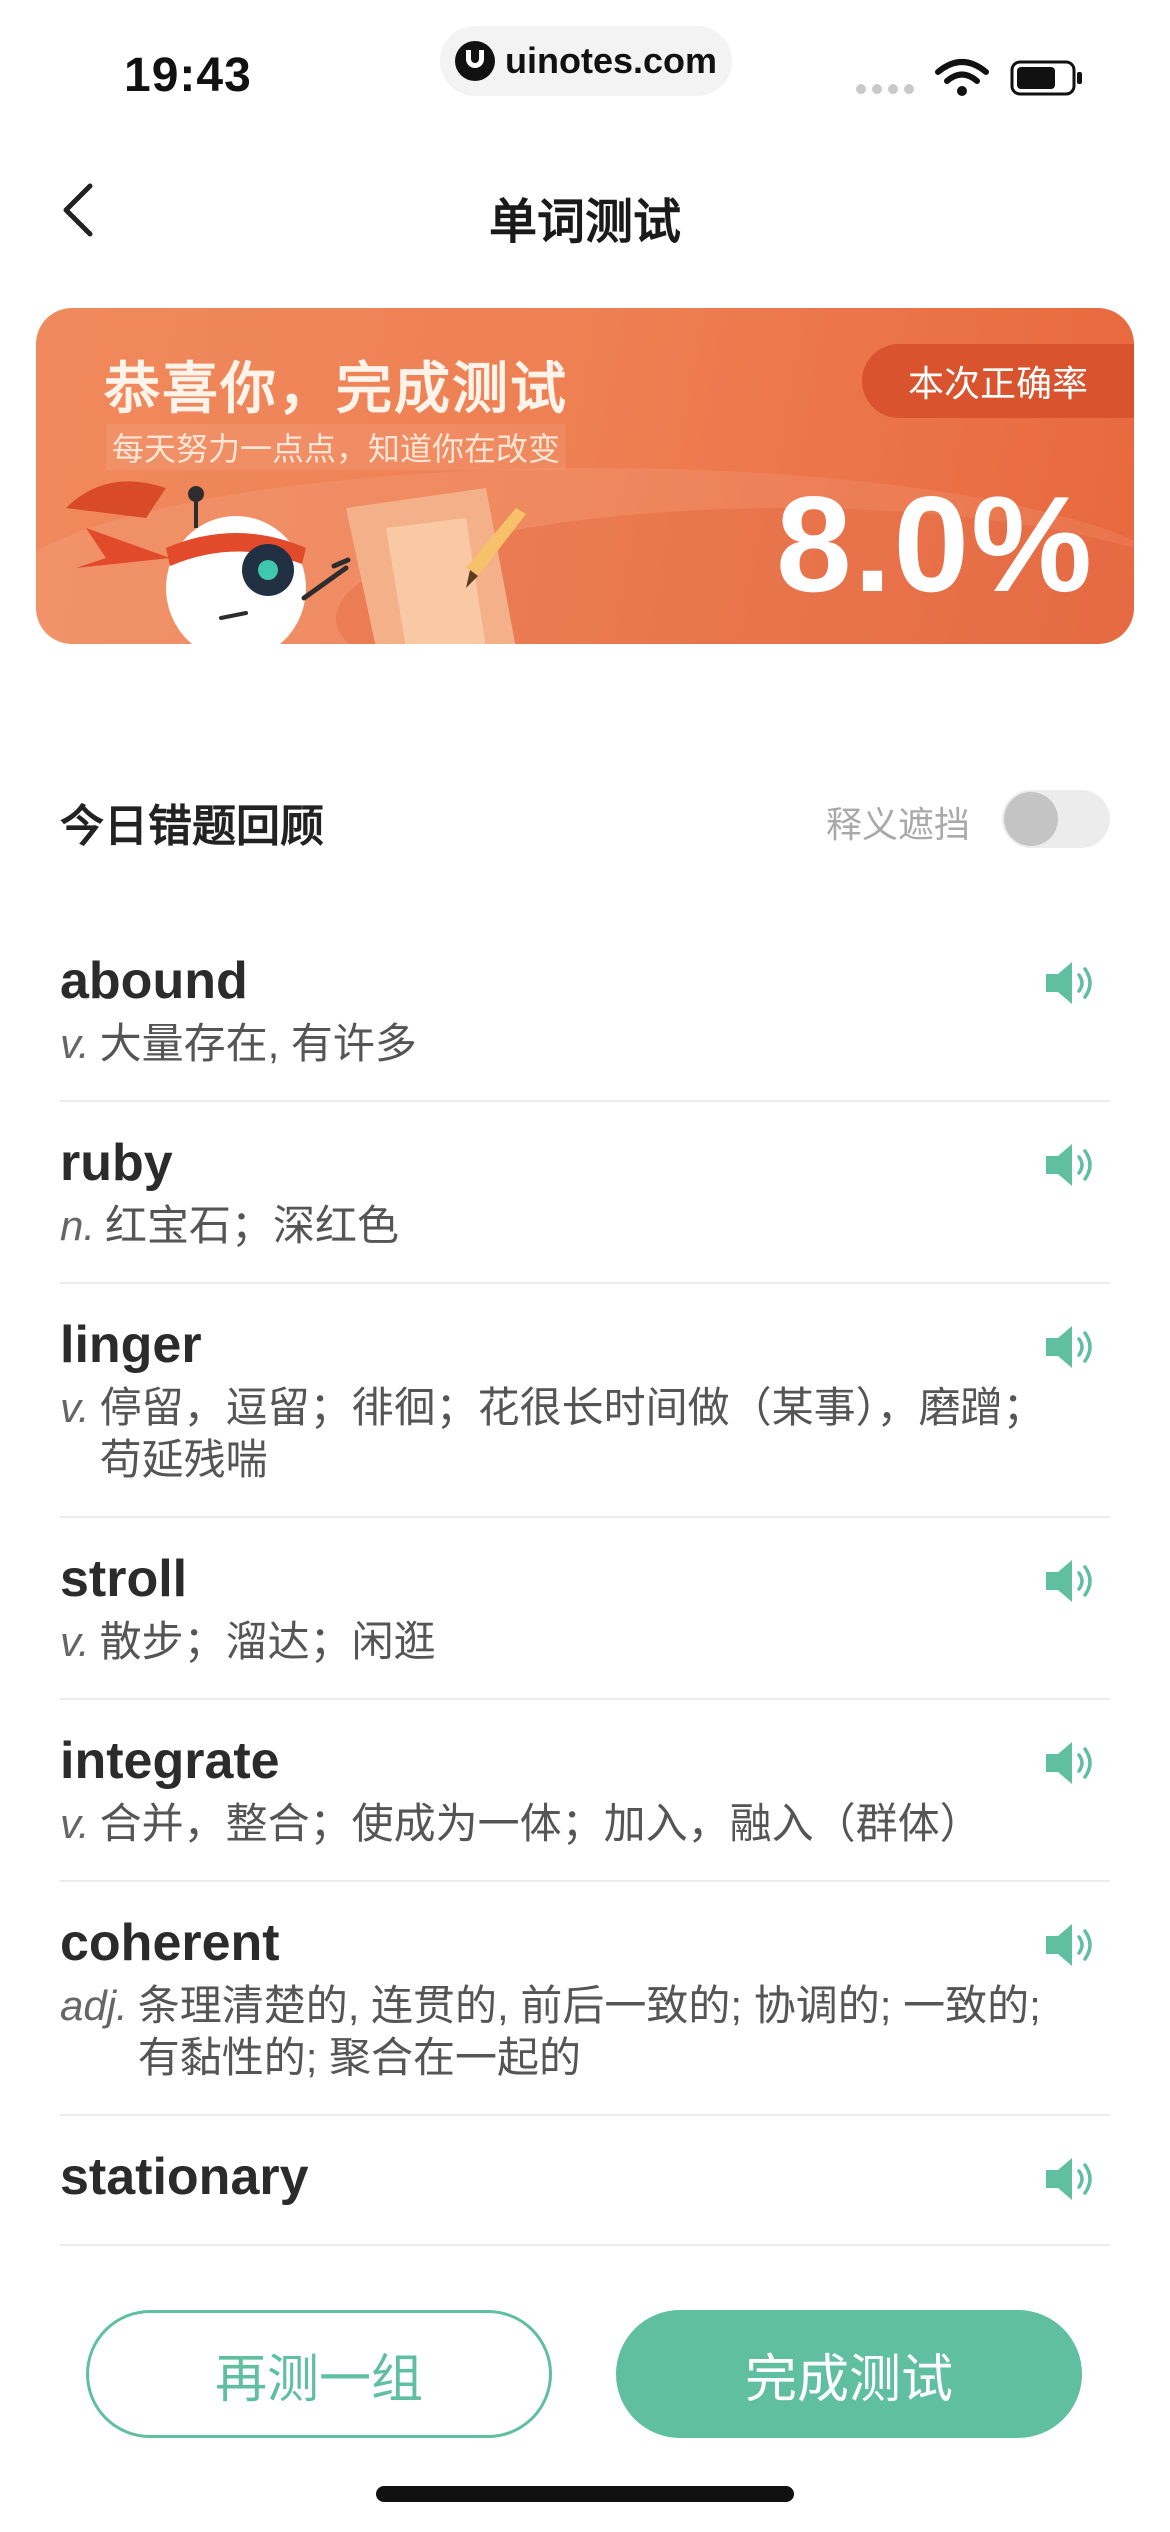 This screenshot has height=2532, width=1170. Describe the element at coordinates (192, 826) in the screenshot. I see `review-title: 今日错题回顾` at that location.